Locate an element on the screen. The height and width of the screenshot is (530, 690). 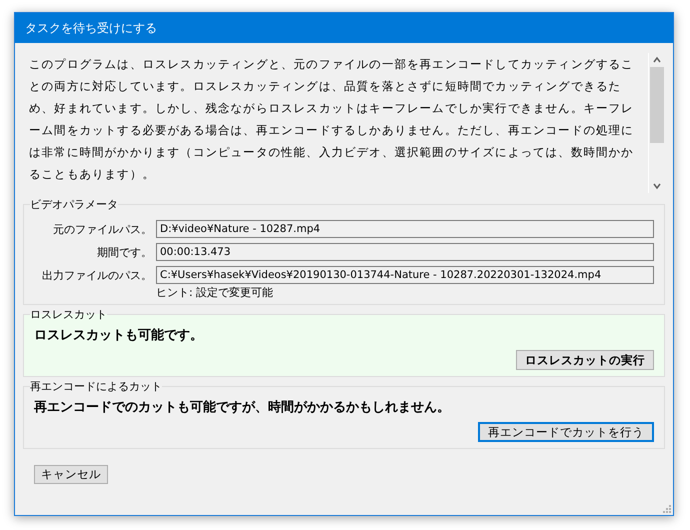
resize-grip-icon is located at coordinates (667, 509).